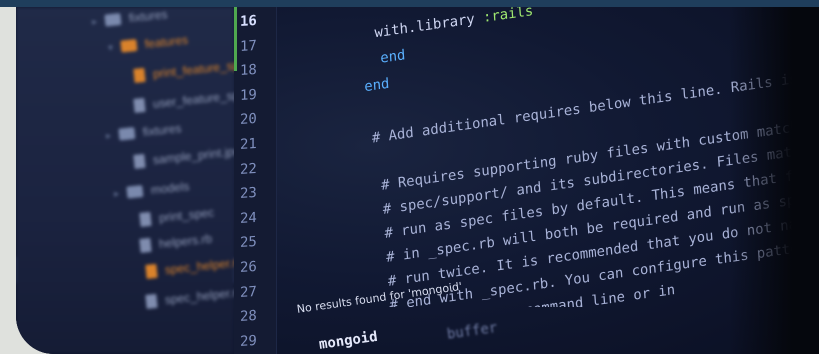 The image size is (819, 354). I want to click on line-number: 27, so click(248, 292).